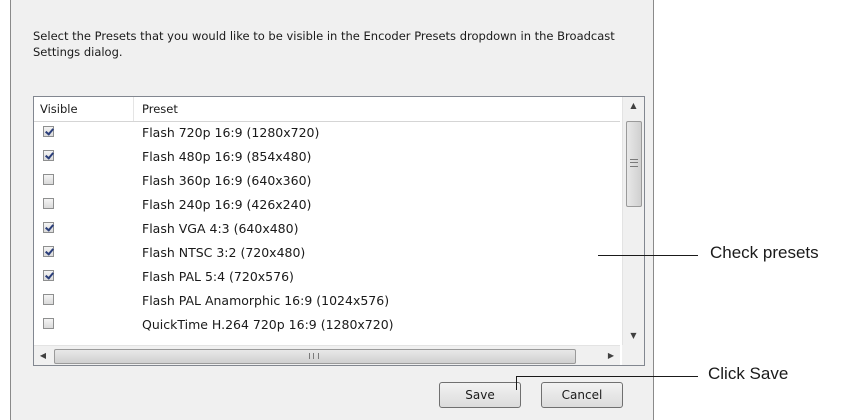 This screenshot has width=853, height=420. I want to click on column-header-preset: Preset, so click(160, 109).